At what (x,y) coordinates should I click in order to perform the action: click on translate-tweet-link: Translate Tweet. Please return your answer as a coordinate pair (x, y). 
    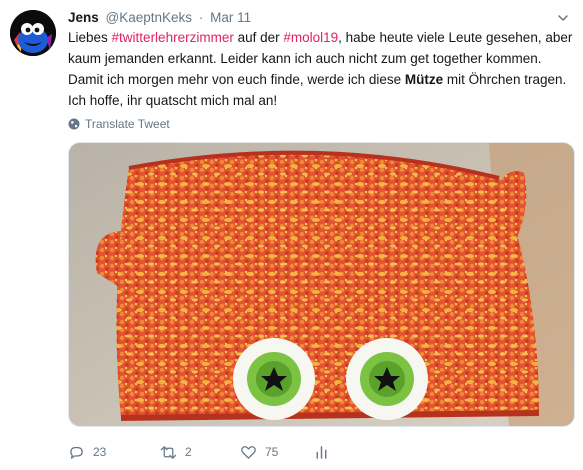
    Looking at the image, I should click on (119, 124).